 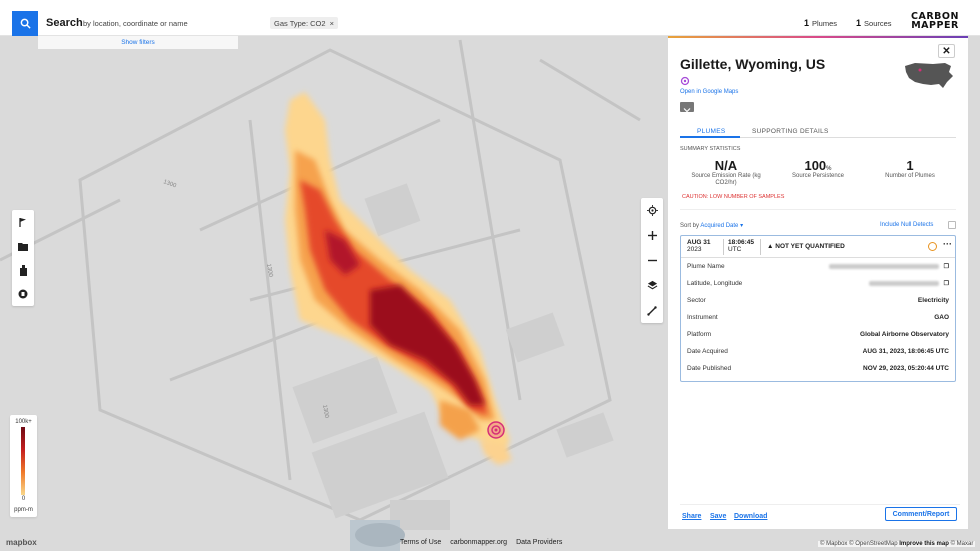 I want to click on stat-unit: %, so click(x=829, y=169).